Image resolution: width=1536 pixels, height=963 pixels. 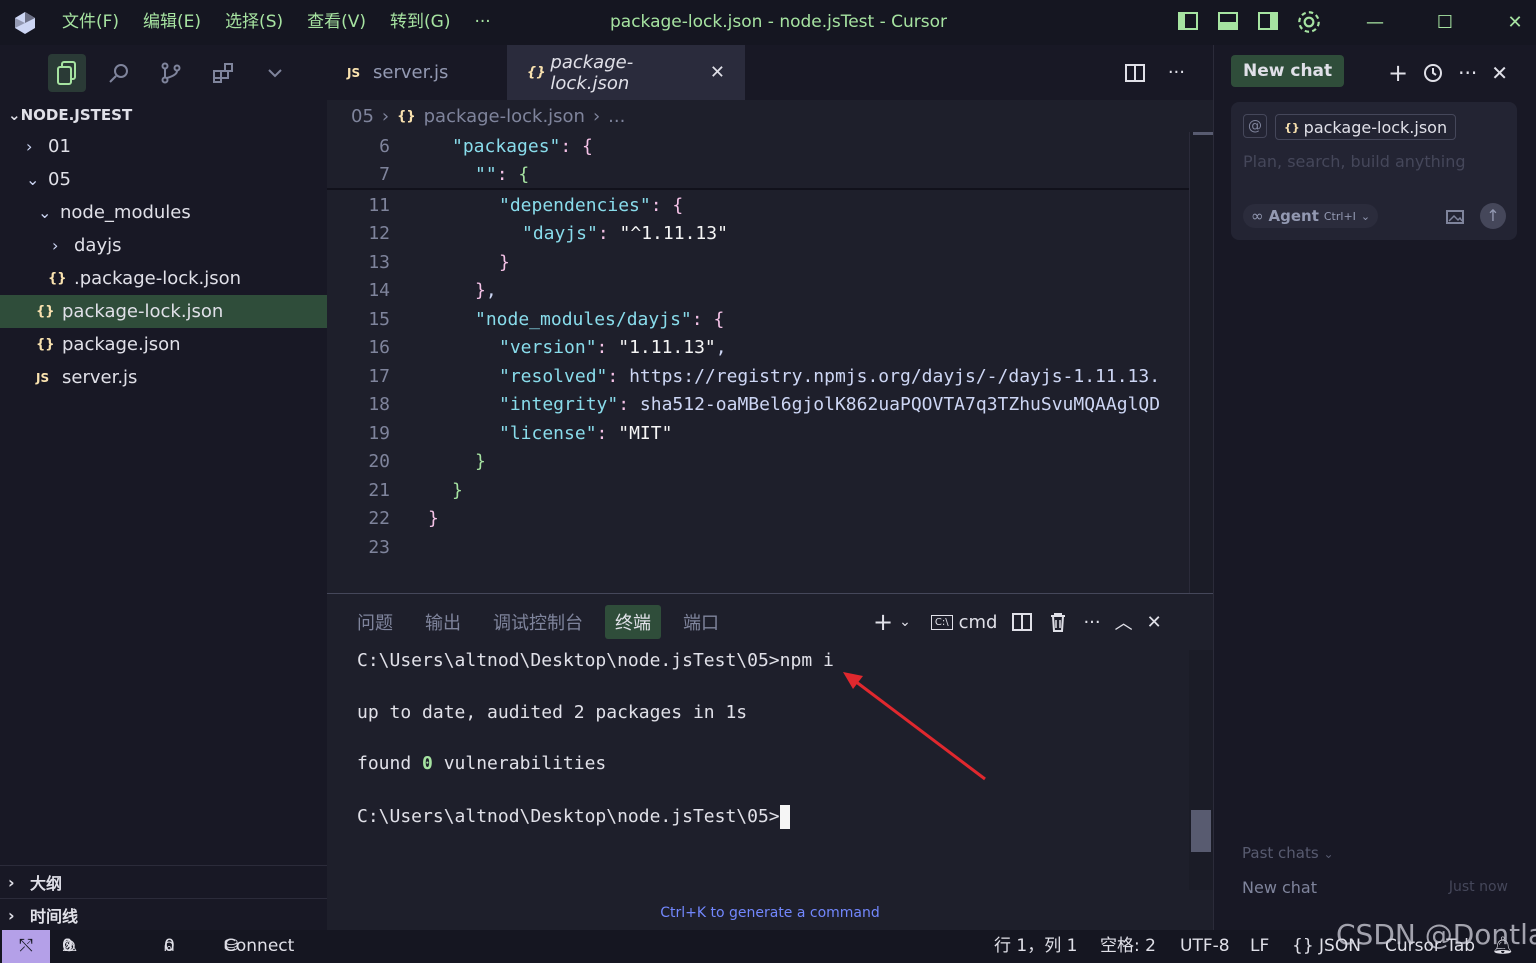 I want to click on tab-server-js: JS server.js, so click(x=417, y=72).